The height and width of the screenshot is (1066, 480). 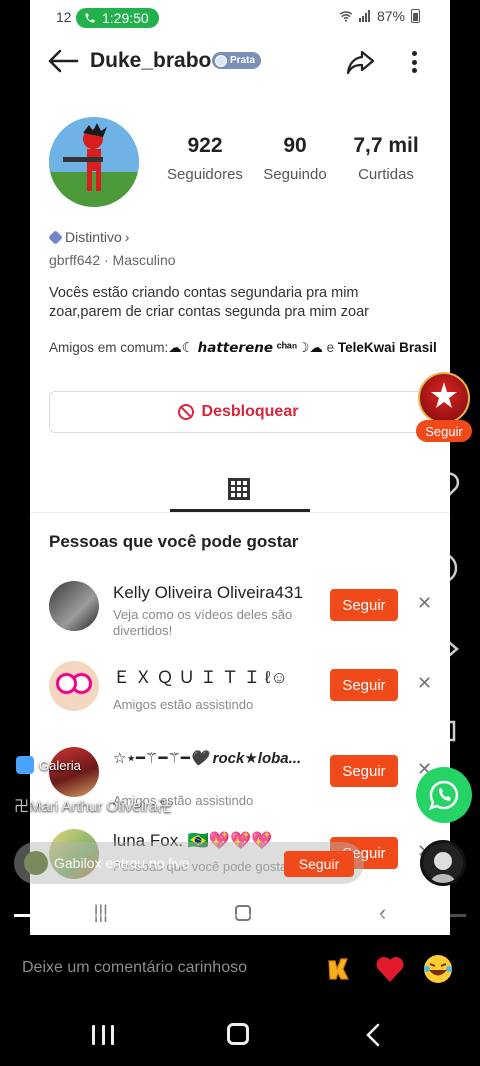 I want to click on ban-icon, so click(x=185, y=412).